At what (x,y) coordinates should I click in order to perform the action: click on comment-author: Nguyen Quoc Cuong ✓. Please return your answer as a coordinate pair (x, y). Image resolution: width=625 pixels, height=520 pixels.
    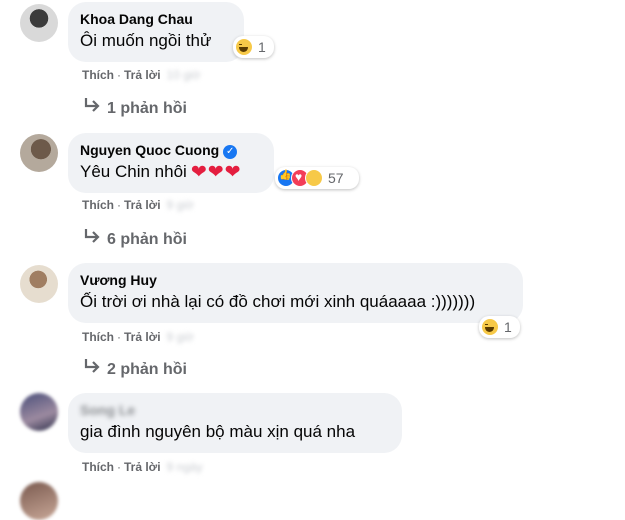
    Looking at the image, I should click on (171, 150).